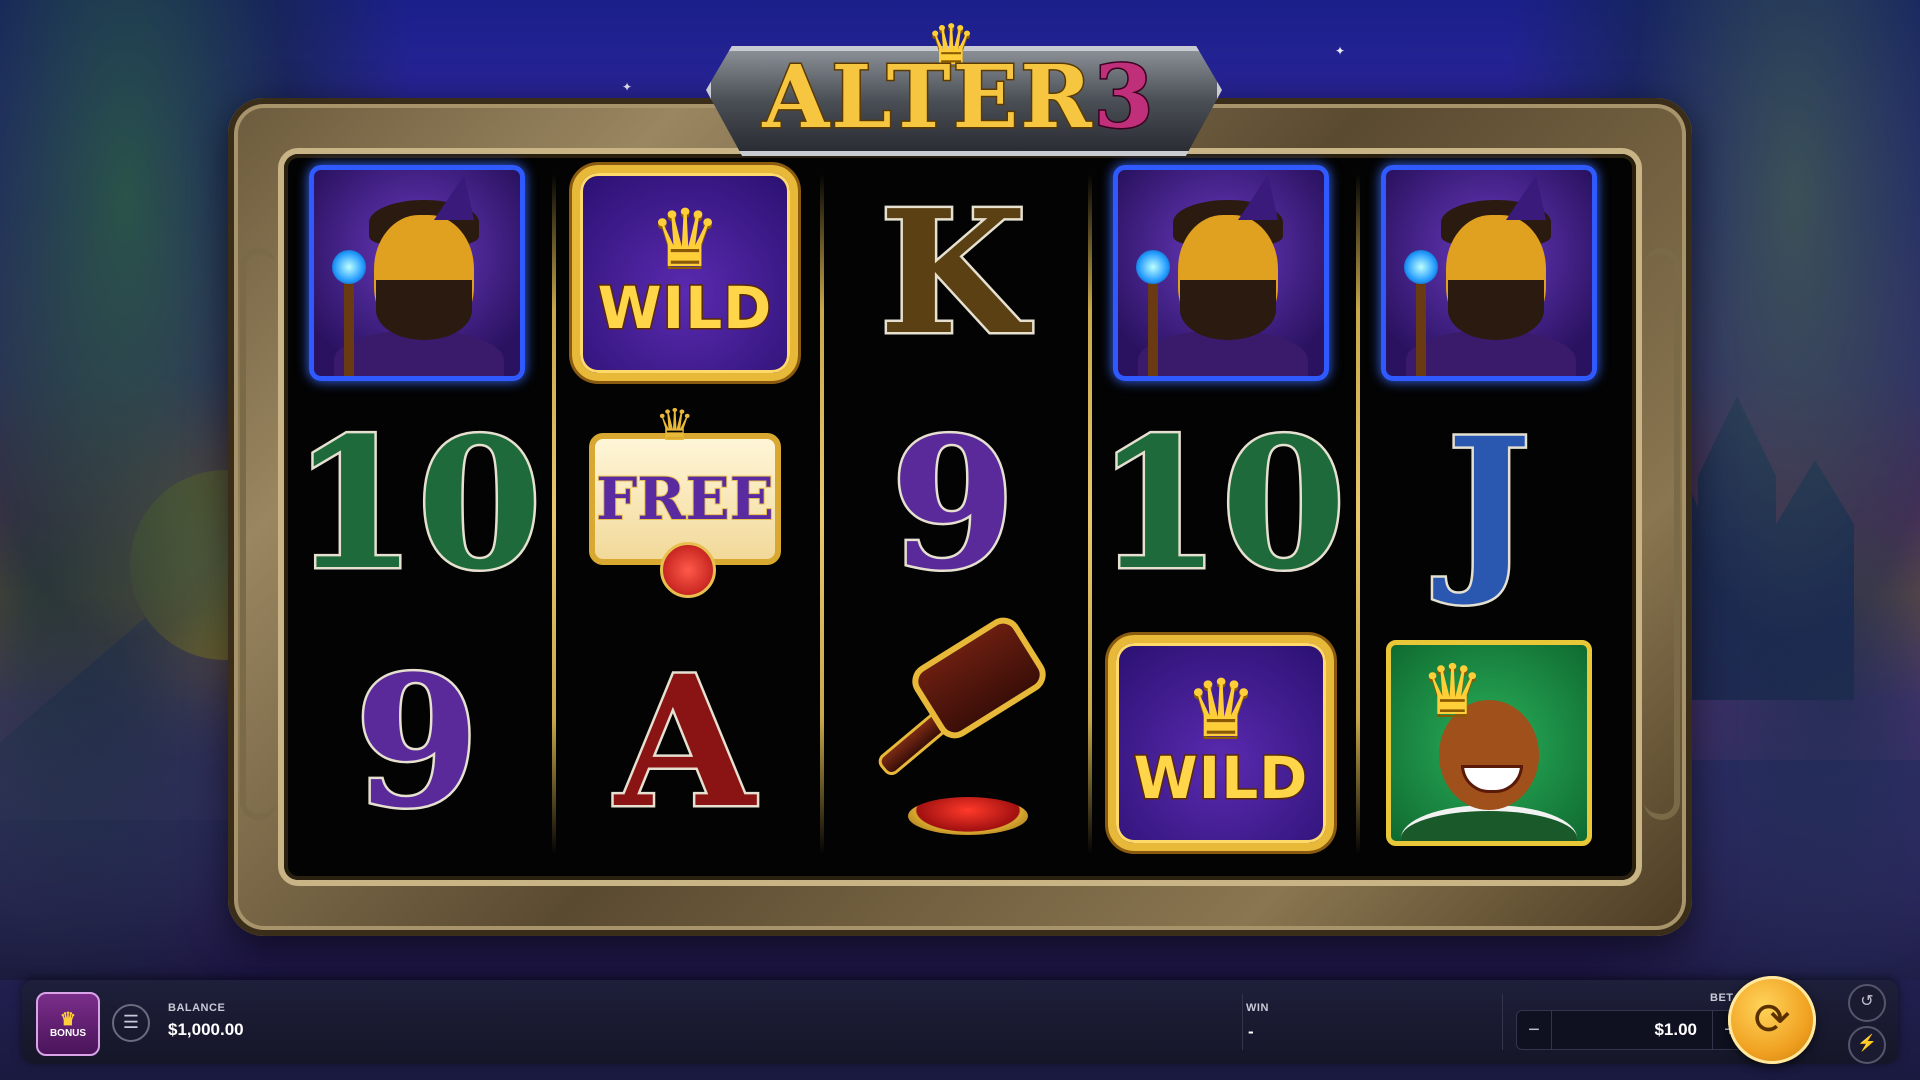  I want to click on history-icon: ↺, so click(1867, 1001).